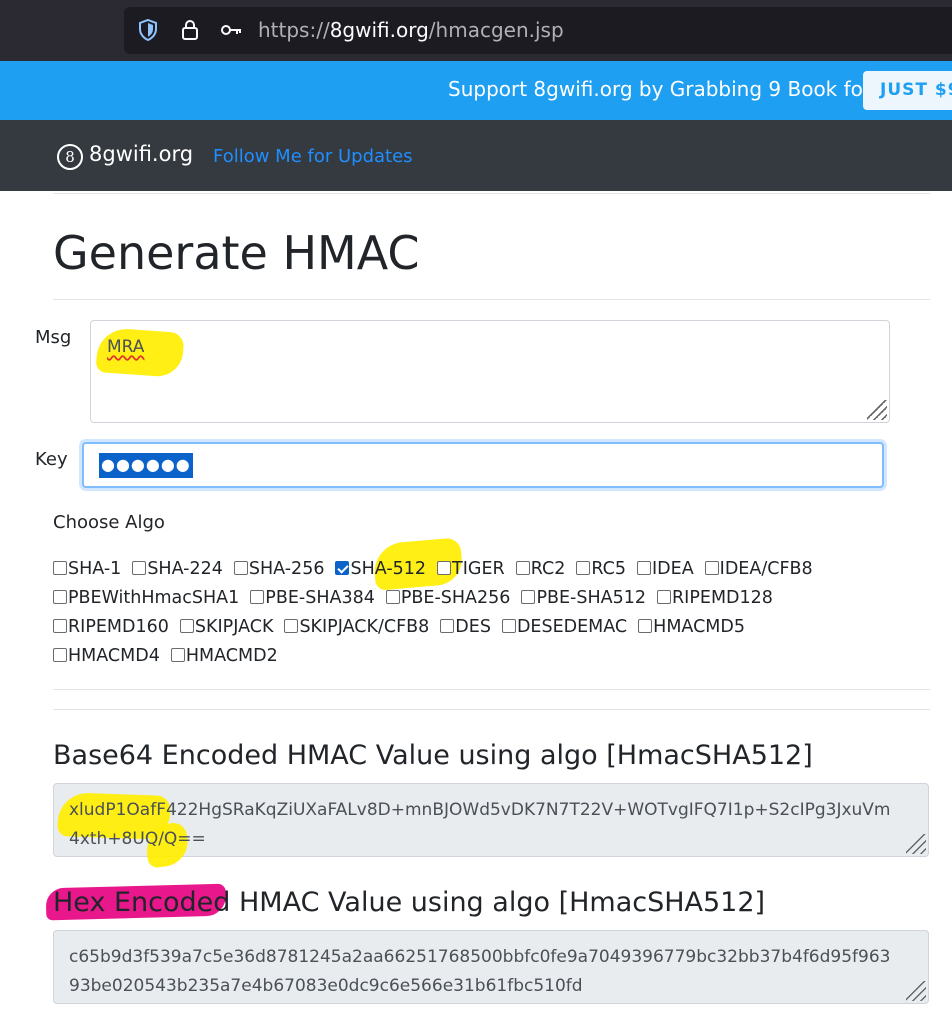  Describe the element at coordinates (478, 569) in the screenshot. I see `algo-option-label: TIGER` at that location.